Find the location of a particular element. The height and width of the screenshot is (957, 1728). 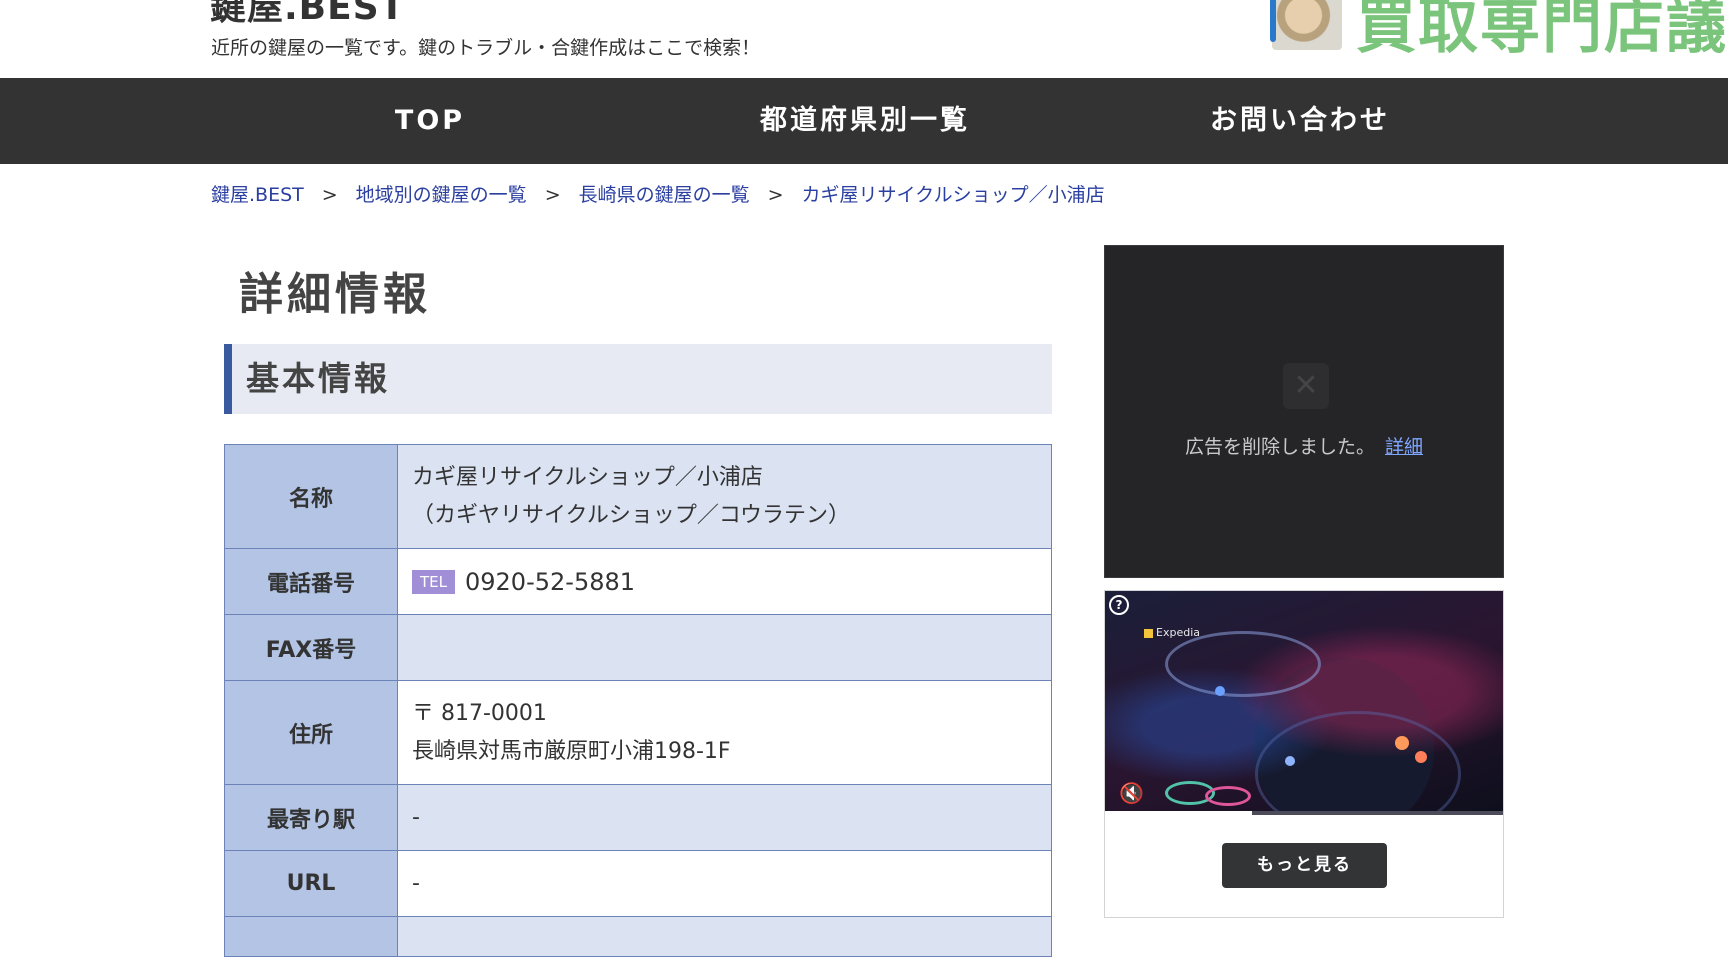

row-label-station: 最寄り駅 is located at coordinates (311, 817).